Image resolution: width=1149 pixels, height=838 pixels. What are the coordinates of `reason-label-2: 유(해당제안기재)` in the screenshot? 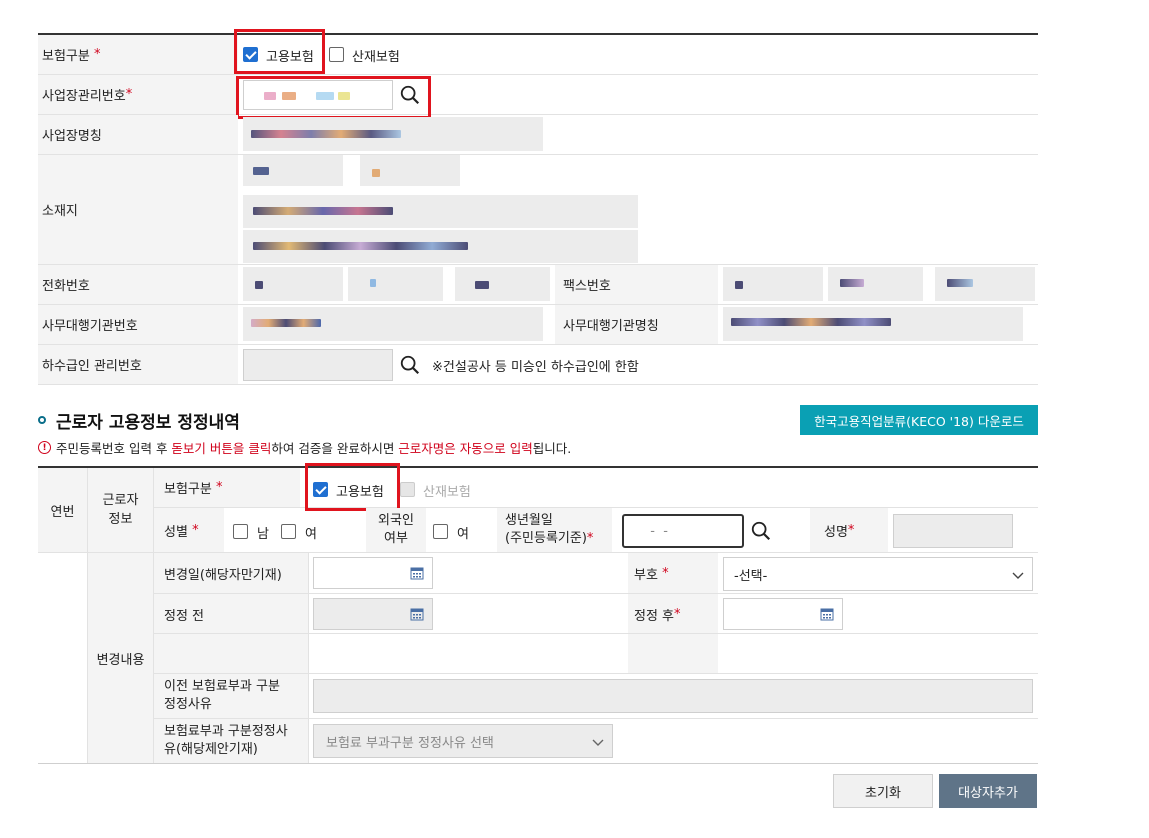 It's located at (211, 749).